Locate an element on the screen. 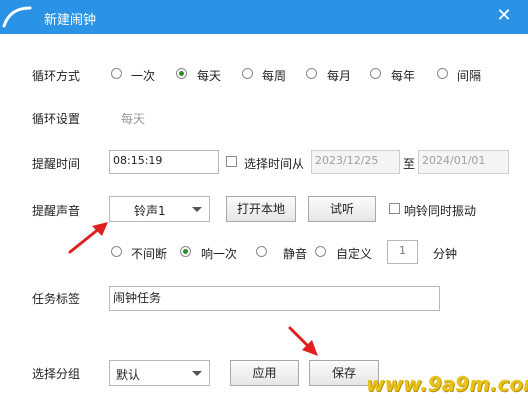  radio-mute is located at coordinates (261, 251).